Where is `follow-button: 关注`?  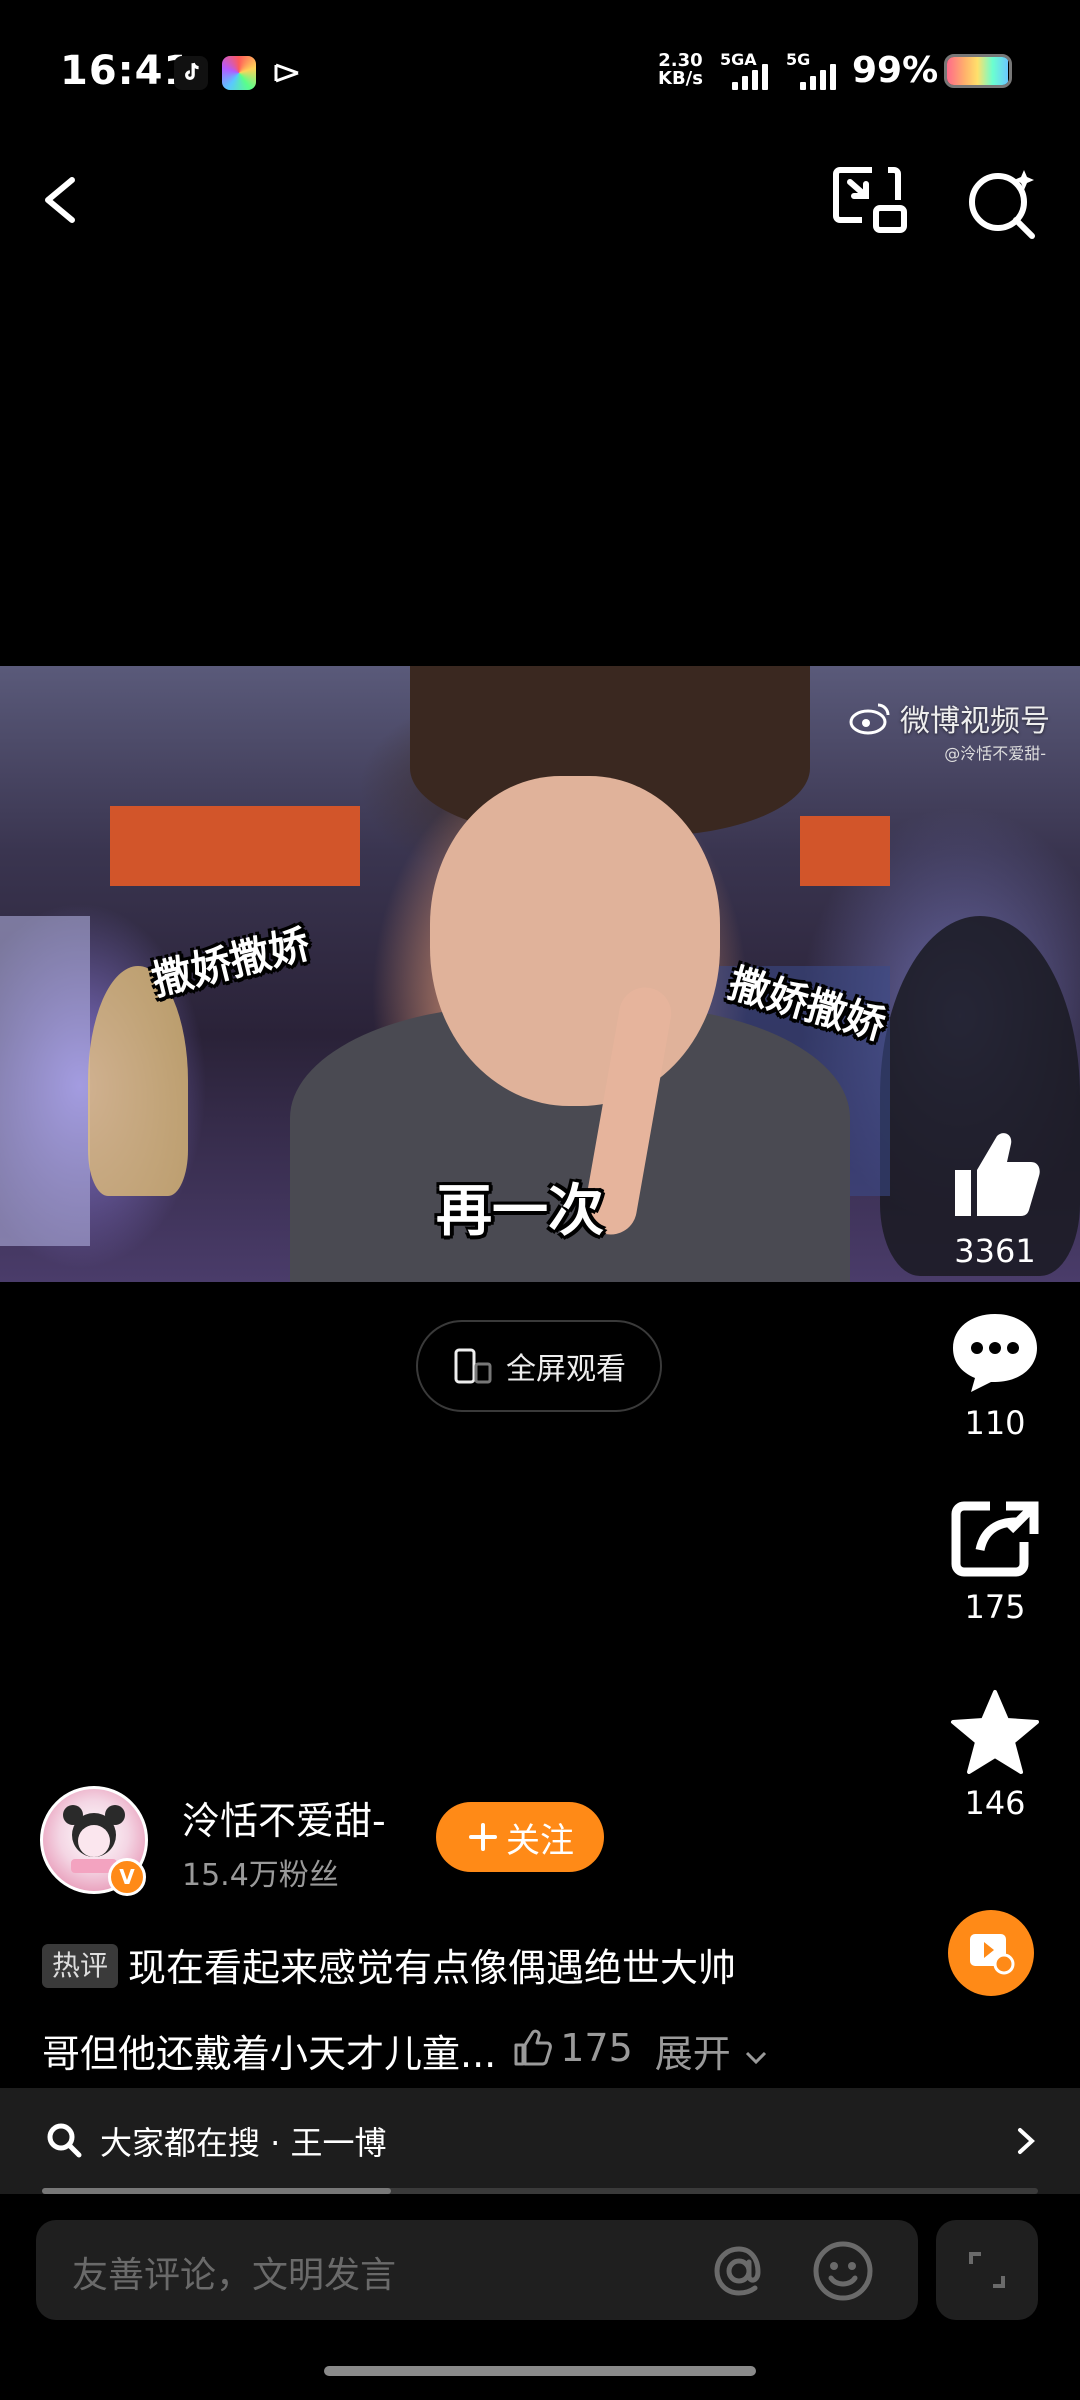 follow-button: 关注 is located at coordinates (520, 1837).